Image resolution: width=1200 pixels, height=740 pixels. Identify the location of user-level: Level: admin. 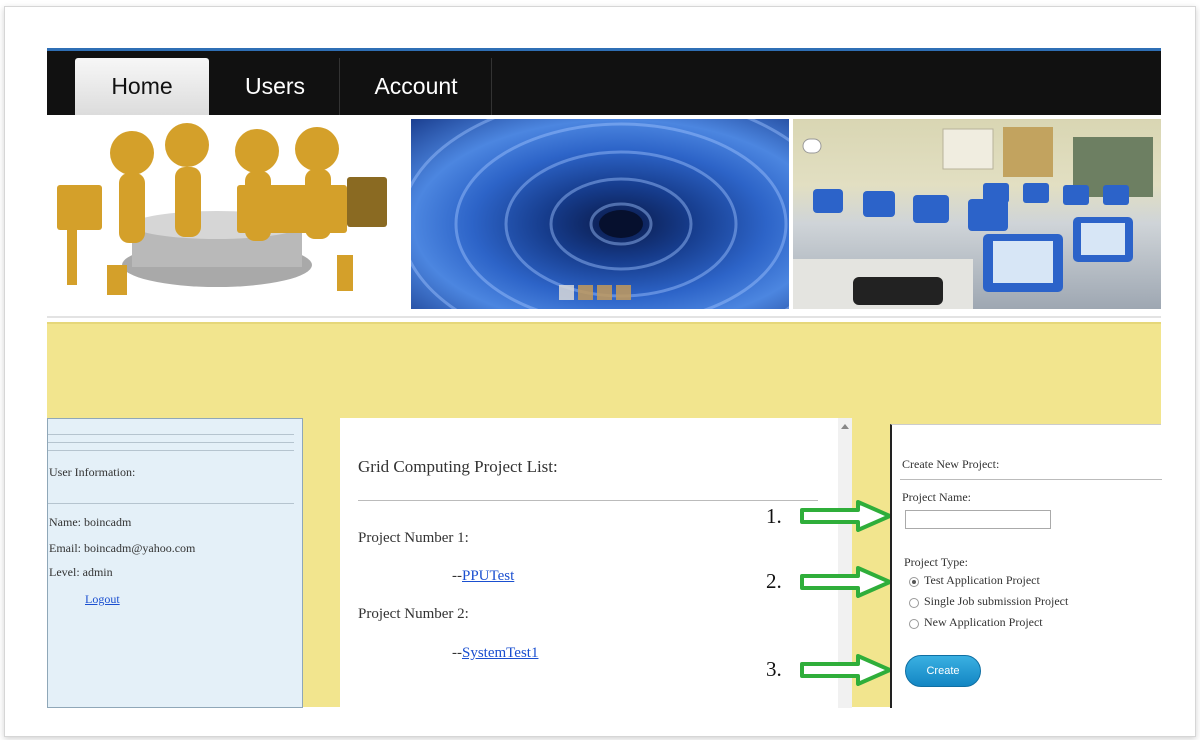
(81, 572).